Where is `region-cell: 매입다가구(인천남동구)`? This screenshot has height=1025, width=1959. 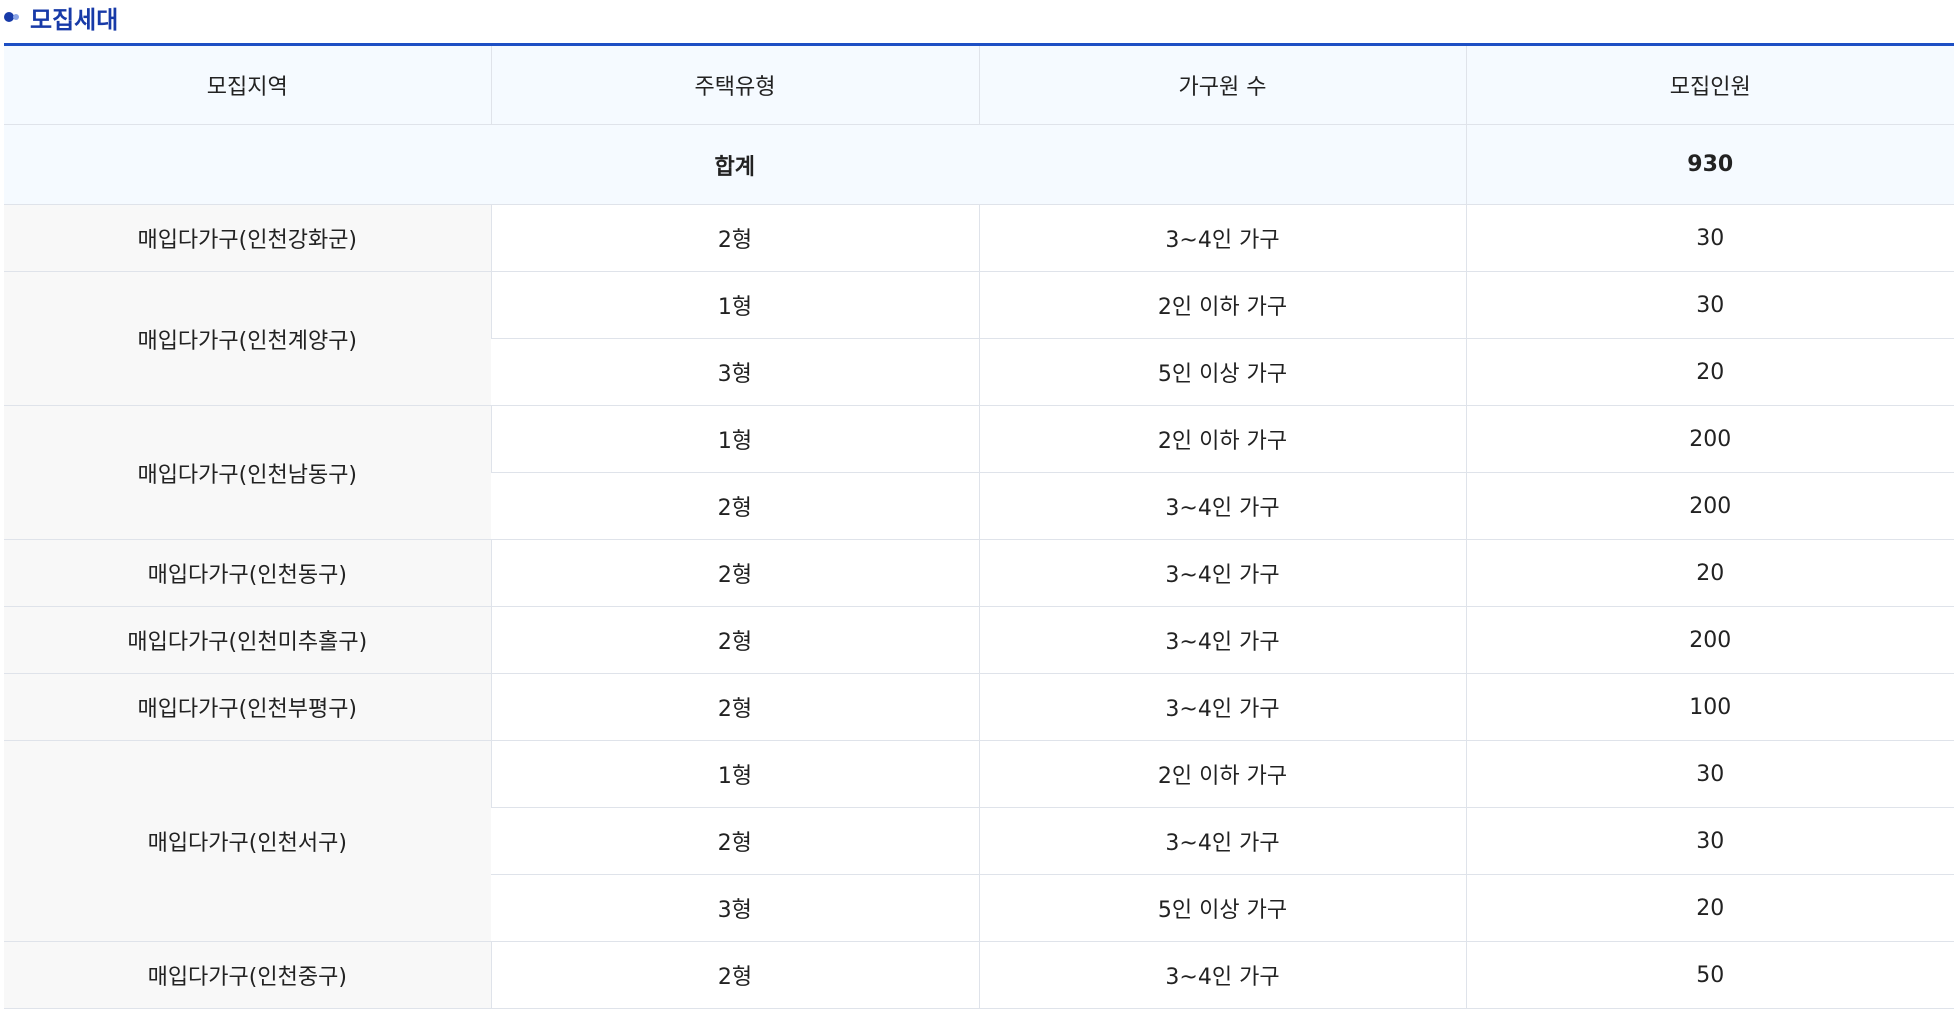
region-cell: 매입다가구(인천남동구) is located at coordinates (247, 472).